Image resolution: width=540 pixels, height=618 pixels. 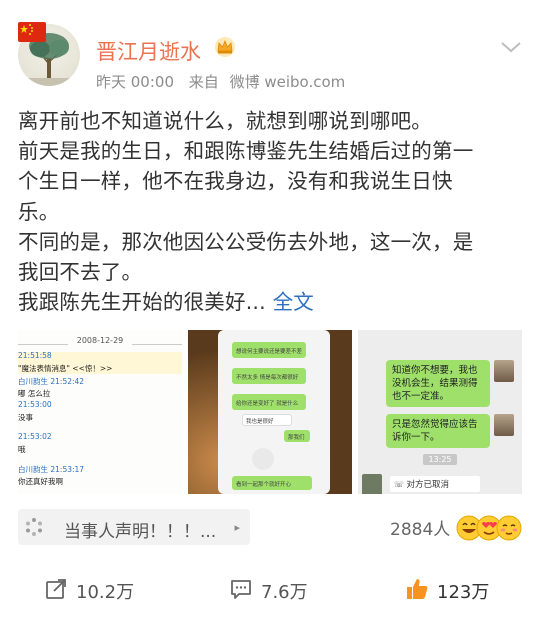 What do you see at coordinates (246, 241) in the screenshot?
I see `post-line: 不同的是，那次他因公公受伤去外地，这一次，是` at bounding box center [246, 241].